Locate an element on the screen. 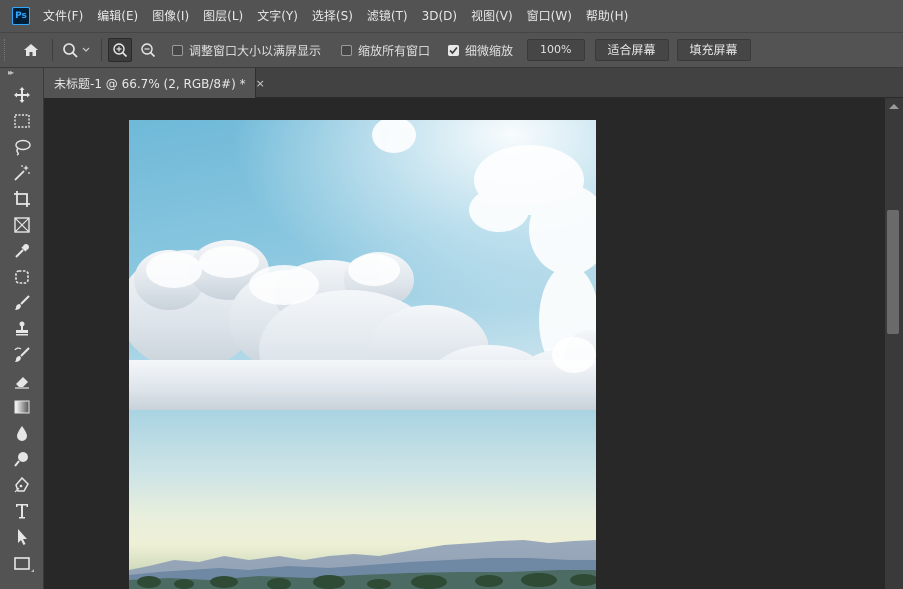  scrubby-zoom-option: 细微缩放 is located at coordinates (480, 50).